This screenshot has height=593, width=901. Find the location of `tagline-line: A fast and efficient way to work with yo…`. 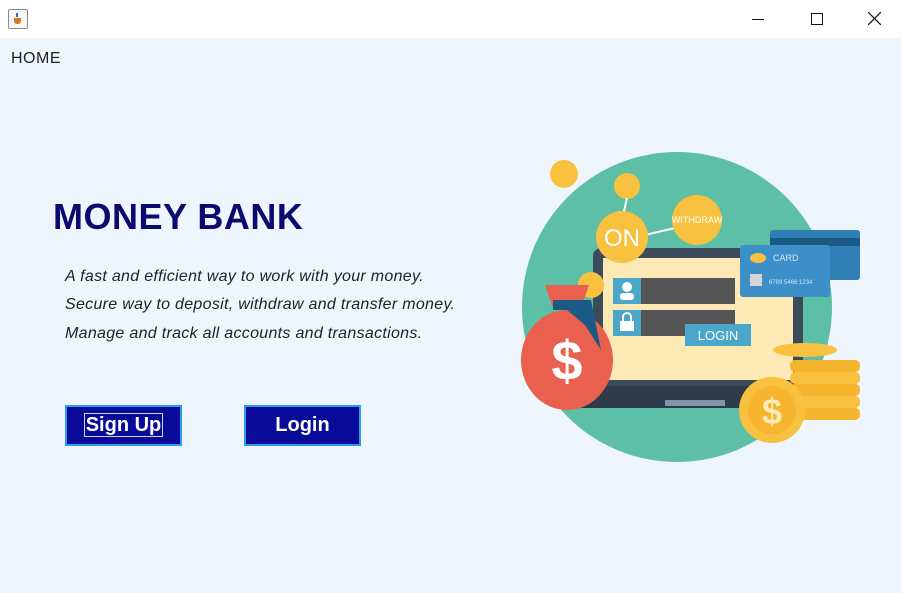

tagline-line: A fast and efficient way to work with yo… is located at coordinates (244, 276).